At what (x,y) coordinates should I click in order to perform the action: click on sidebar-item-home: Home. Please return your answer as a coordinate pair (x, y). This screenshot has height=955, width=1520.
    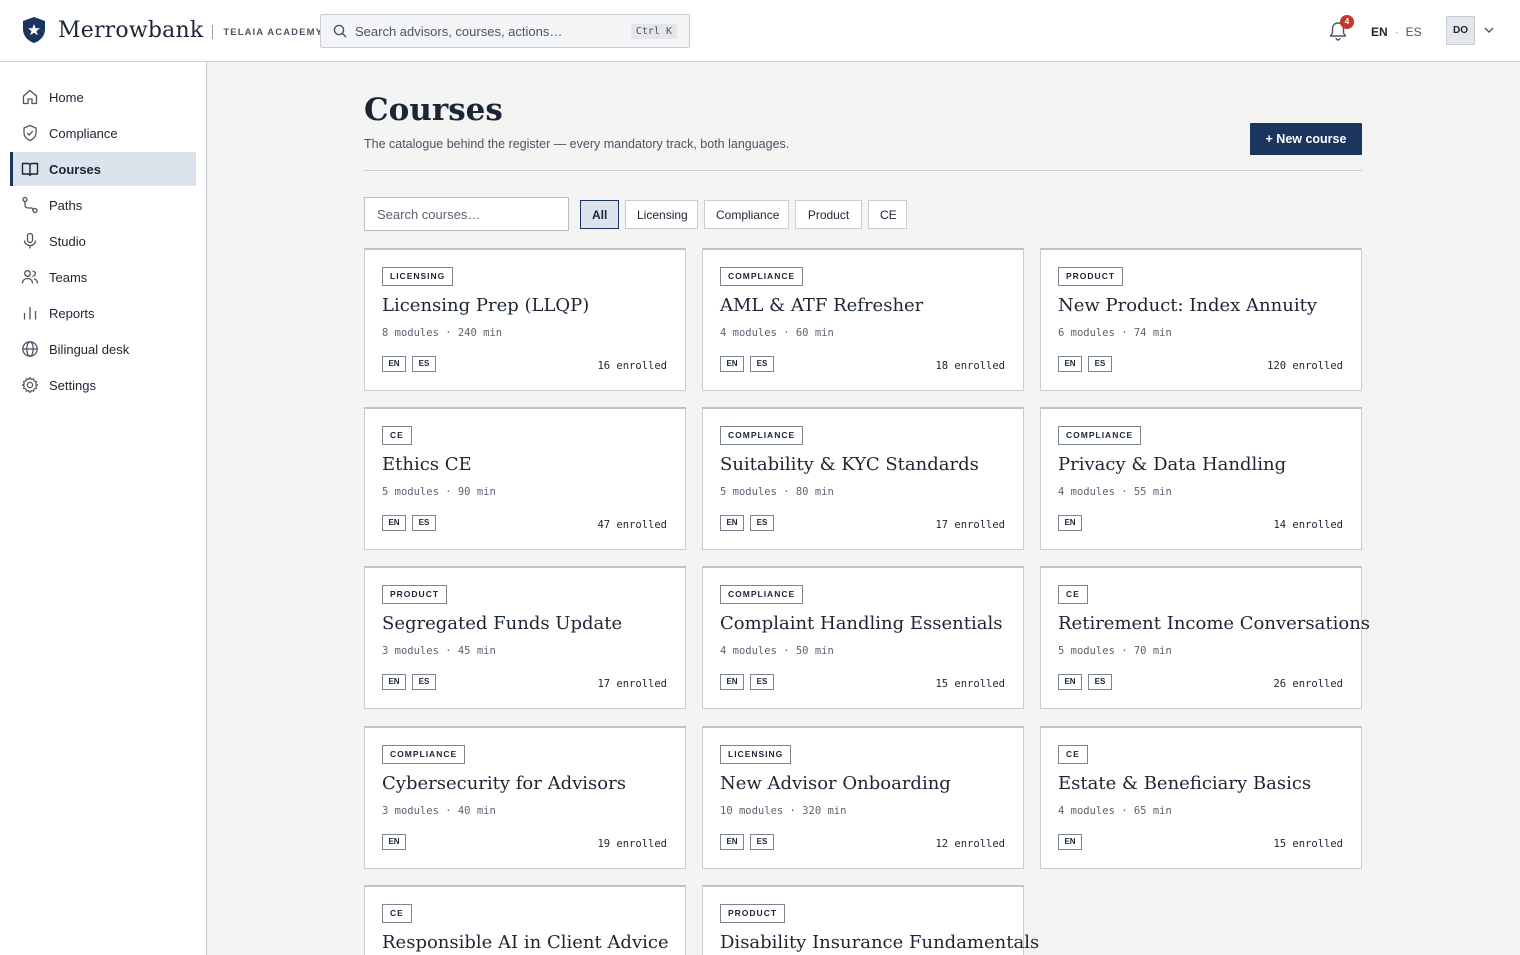
    Looking at the image, I should click on (103, 97).